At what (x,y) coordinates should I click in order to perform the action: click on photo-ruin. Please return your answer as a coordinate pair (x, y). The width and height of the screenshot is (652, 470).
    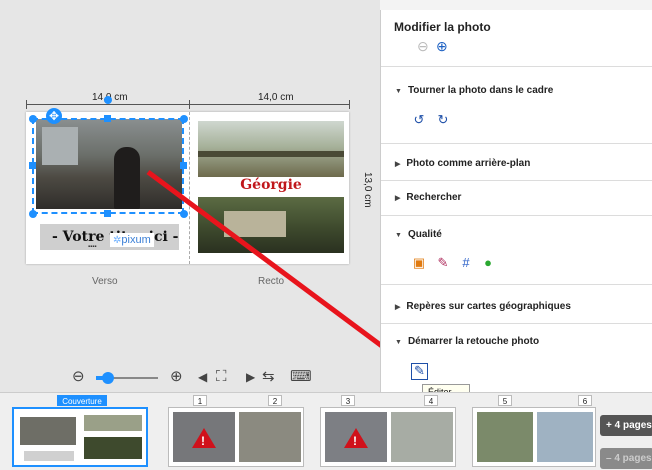
    Looking at the image, I should click on (255, 224).